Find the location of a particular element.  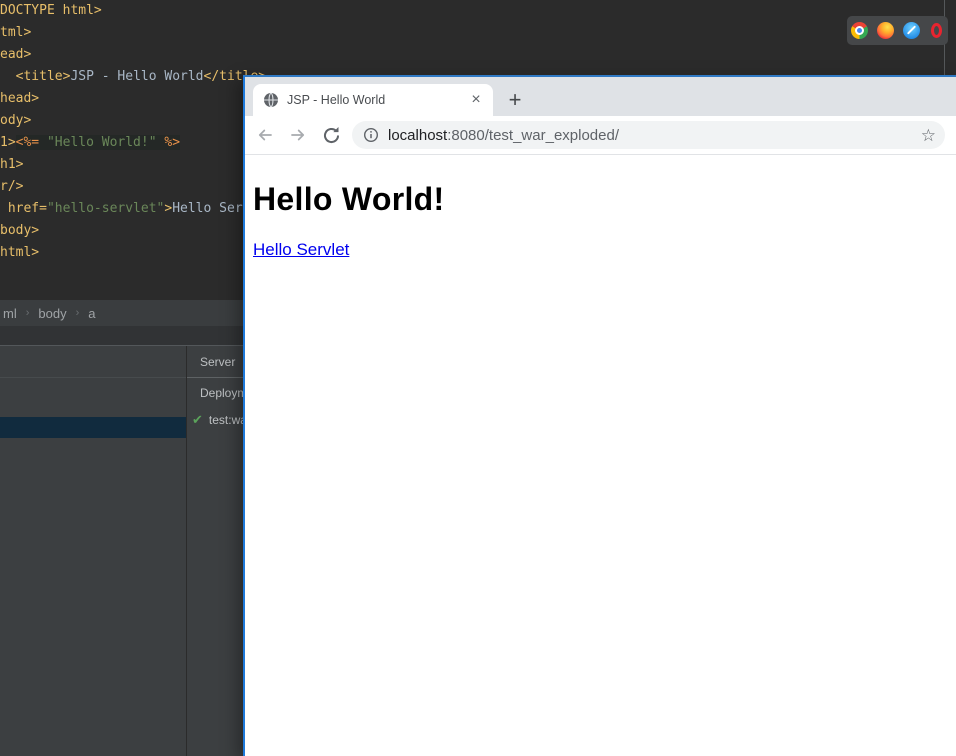

forward-button is located at coordinates (298, 135).